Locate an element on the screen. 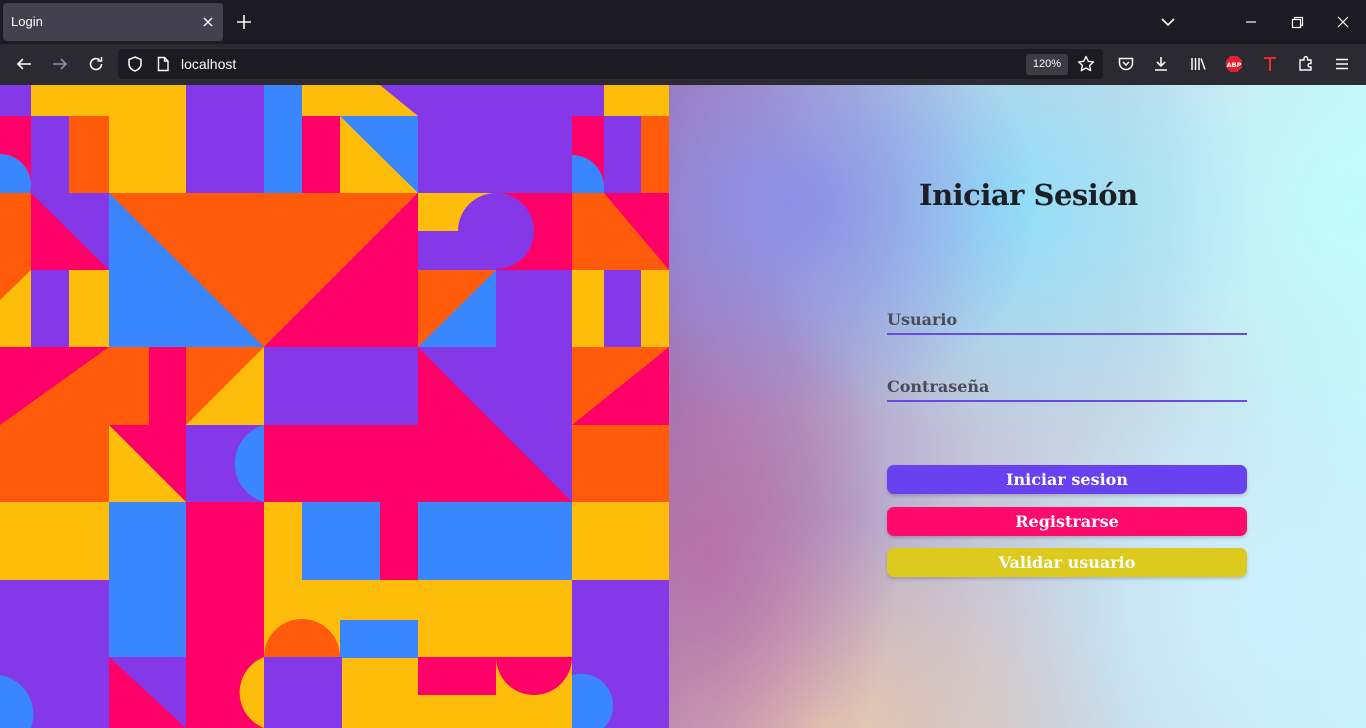 The height and width of the screenshot is (728, 1366). register-button: Registrarse is located at coordinates (1067, 521).